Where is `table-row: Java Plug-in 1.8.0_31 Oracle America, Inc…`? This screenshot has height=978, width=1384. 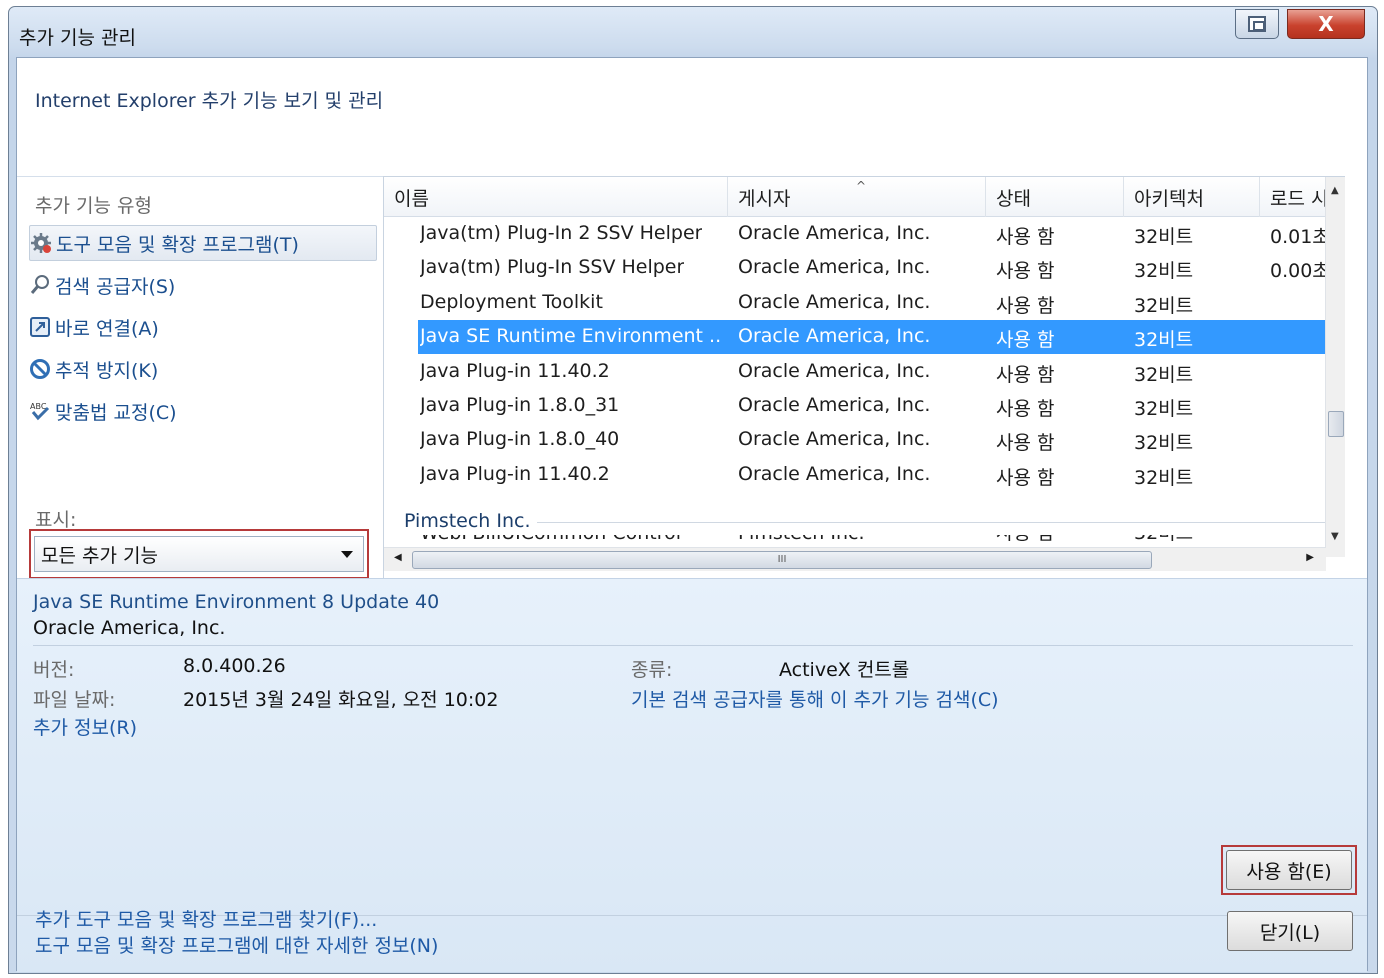
table-row: Java Plug-in 1.8.0_31 Oracle America, Inc… is located at coordinates (861, 406).